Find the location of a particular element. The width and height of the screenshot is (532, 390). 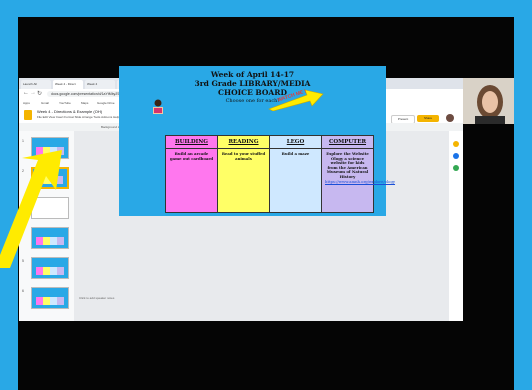

webcam-feed is located at coordinates (488, 101).